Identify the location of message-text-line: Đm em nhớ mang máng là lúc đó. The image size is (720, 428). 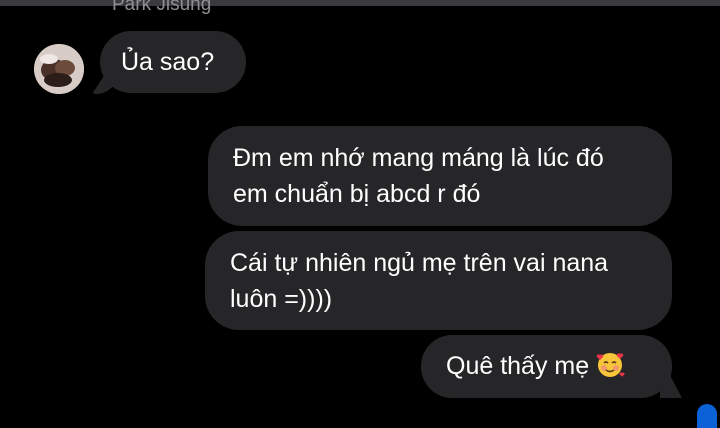
(418, 158).